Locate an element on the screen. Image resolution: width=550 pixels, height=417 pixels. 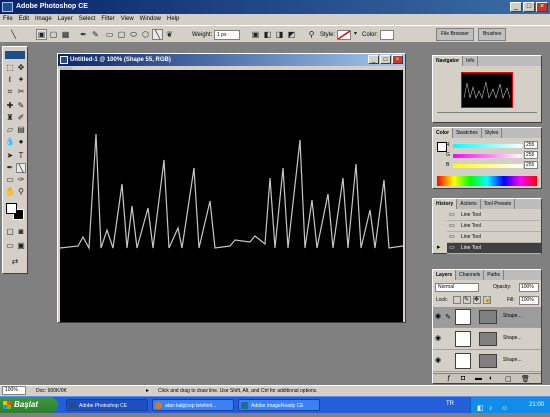
crop-tool-icon: ⌗ is located at coordinates (10, 92).